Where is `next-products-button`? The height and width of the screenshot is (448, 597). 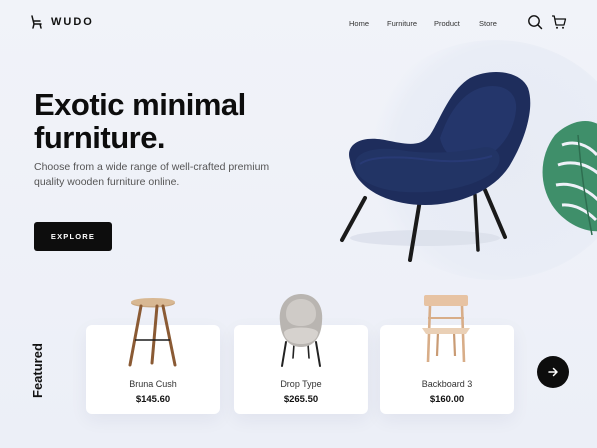
next-products-button is located at coordinates (553, 372).